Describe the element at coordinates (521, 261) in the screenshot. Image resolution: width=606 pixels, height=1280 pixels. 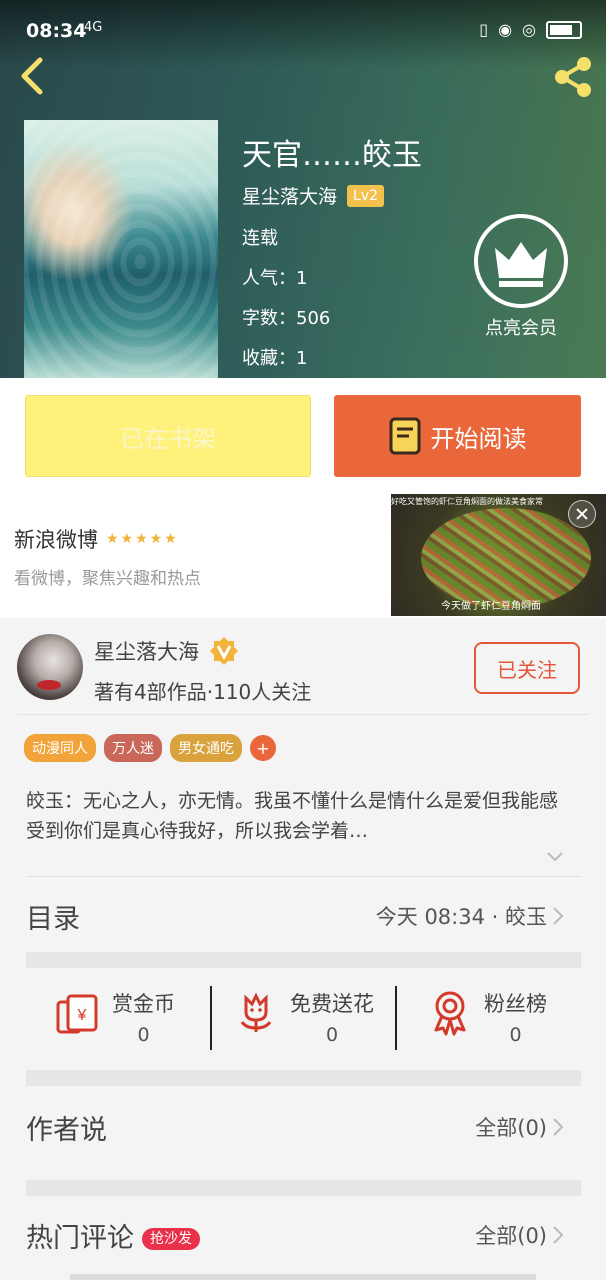
I see `crown-icon` at that location.